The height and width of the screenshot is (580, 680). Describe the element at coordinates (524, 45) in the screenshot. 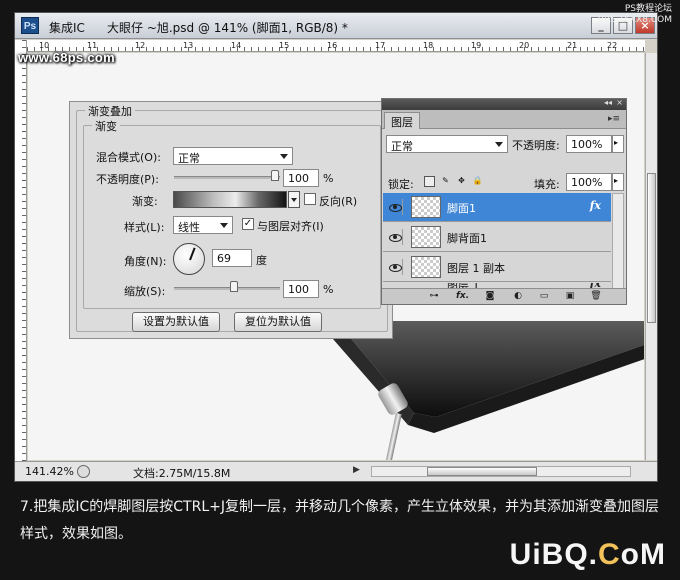

I see `ruler-mark: 20` at that location.